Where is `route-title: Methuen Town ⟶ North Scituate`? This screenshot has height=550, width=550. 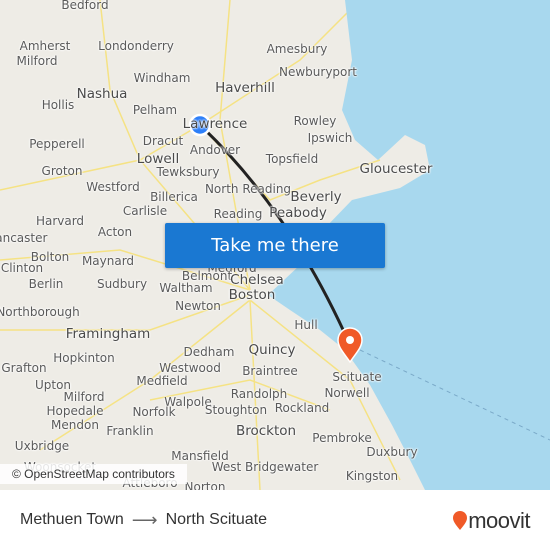
route-title: Methuen Town ⟶ North Scituate is located at coordinates (143, 520).